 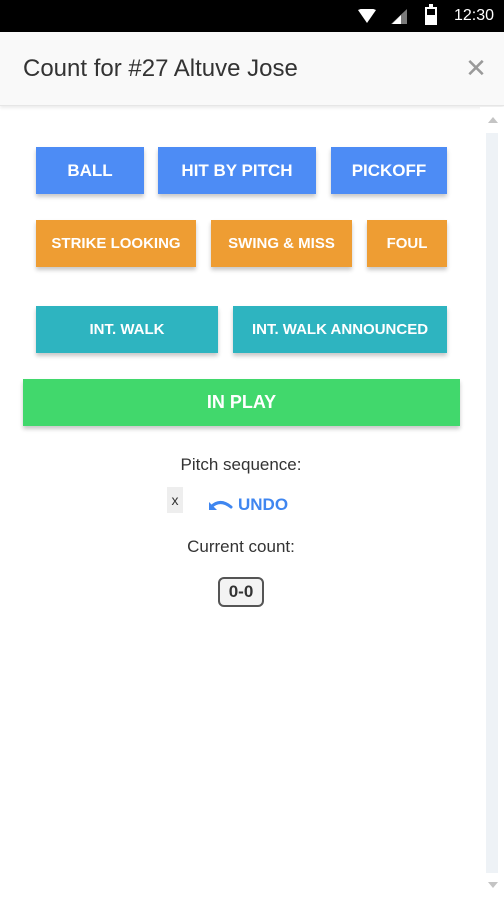 I want to click on dialog-header: Count for #27 Altuve Jose ✕, so click(x=252, y=69).